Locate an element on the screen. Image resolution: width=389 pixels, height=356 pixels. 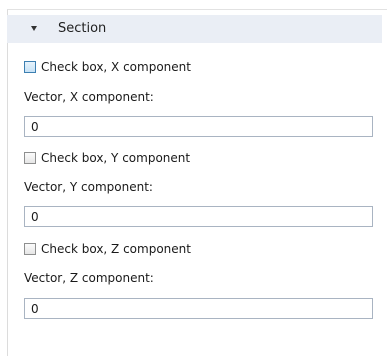
checkbox-y-row: Check box, Y component is located at coordinates (107, 158).